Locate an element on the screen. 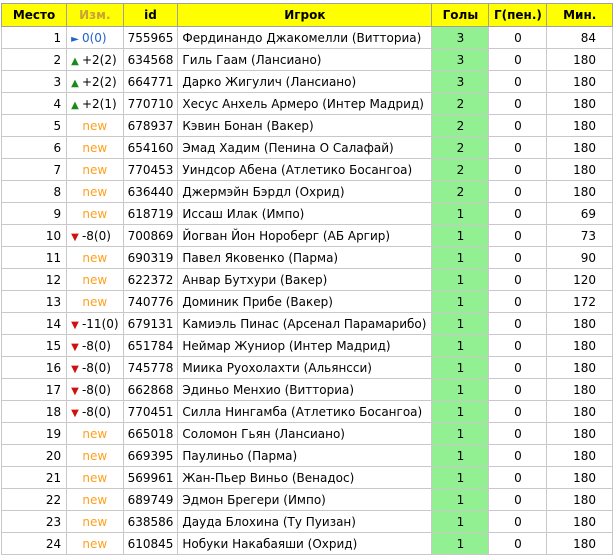  player-id-cell: 664771 is located at coordinates (150, 81).